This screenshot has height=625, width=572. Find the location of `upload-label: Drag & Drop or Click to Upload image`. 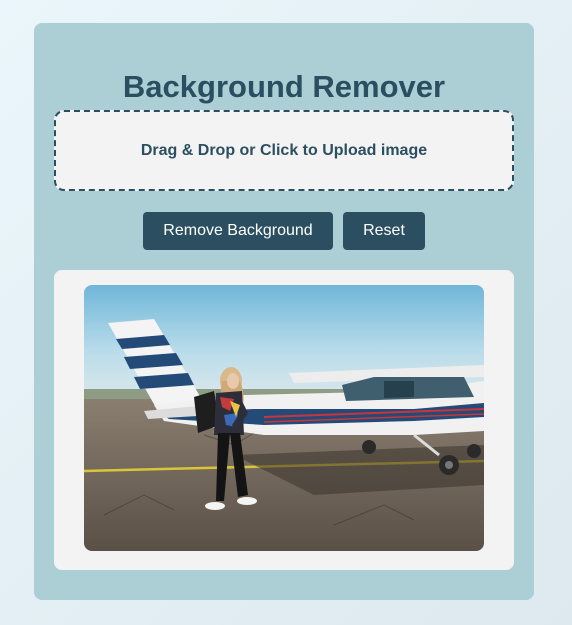

upload-label: Drag & Drop or Click to Upload image is located at coordinates (284, 150).